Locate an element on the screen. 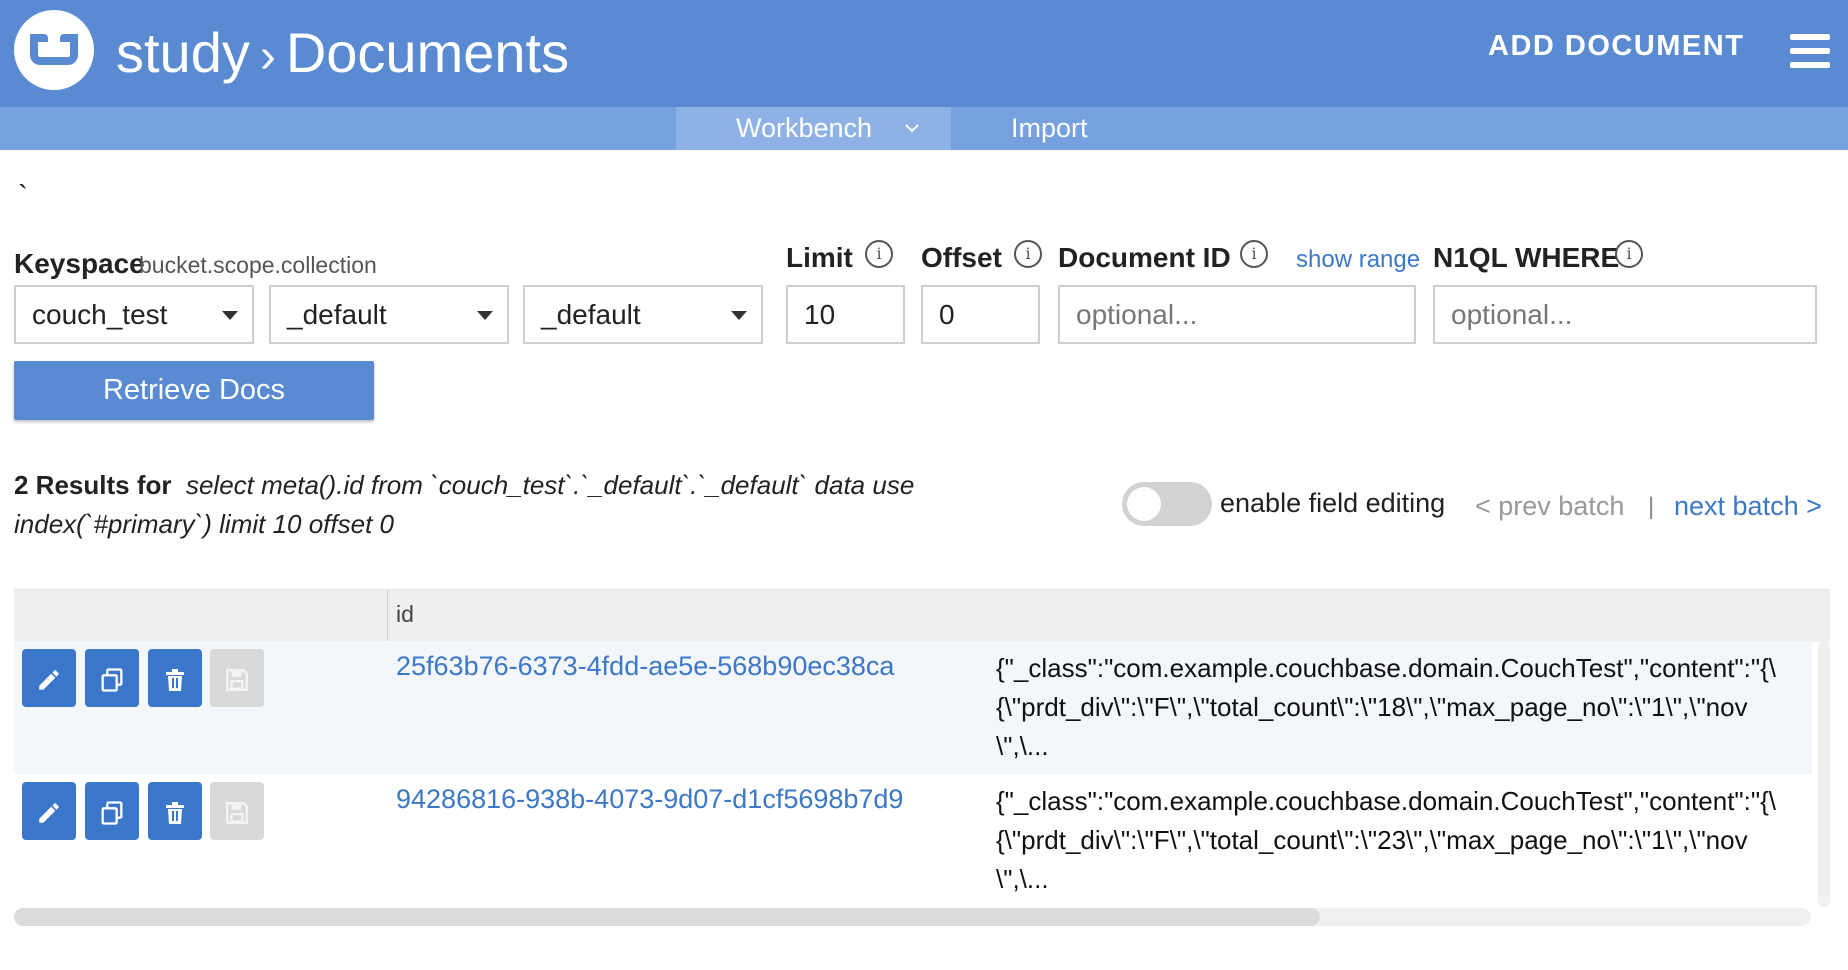 The height and width of the screenshot is (970, 1848). stray-character: ` is located at coordinates (23, 196).